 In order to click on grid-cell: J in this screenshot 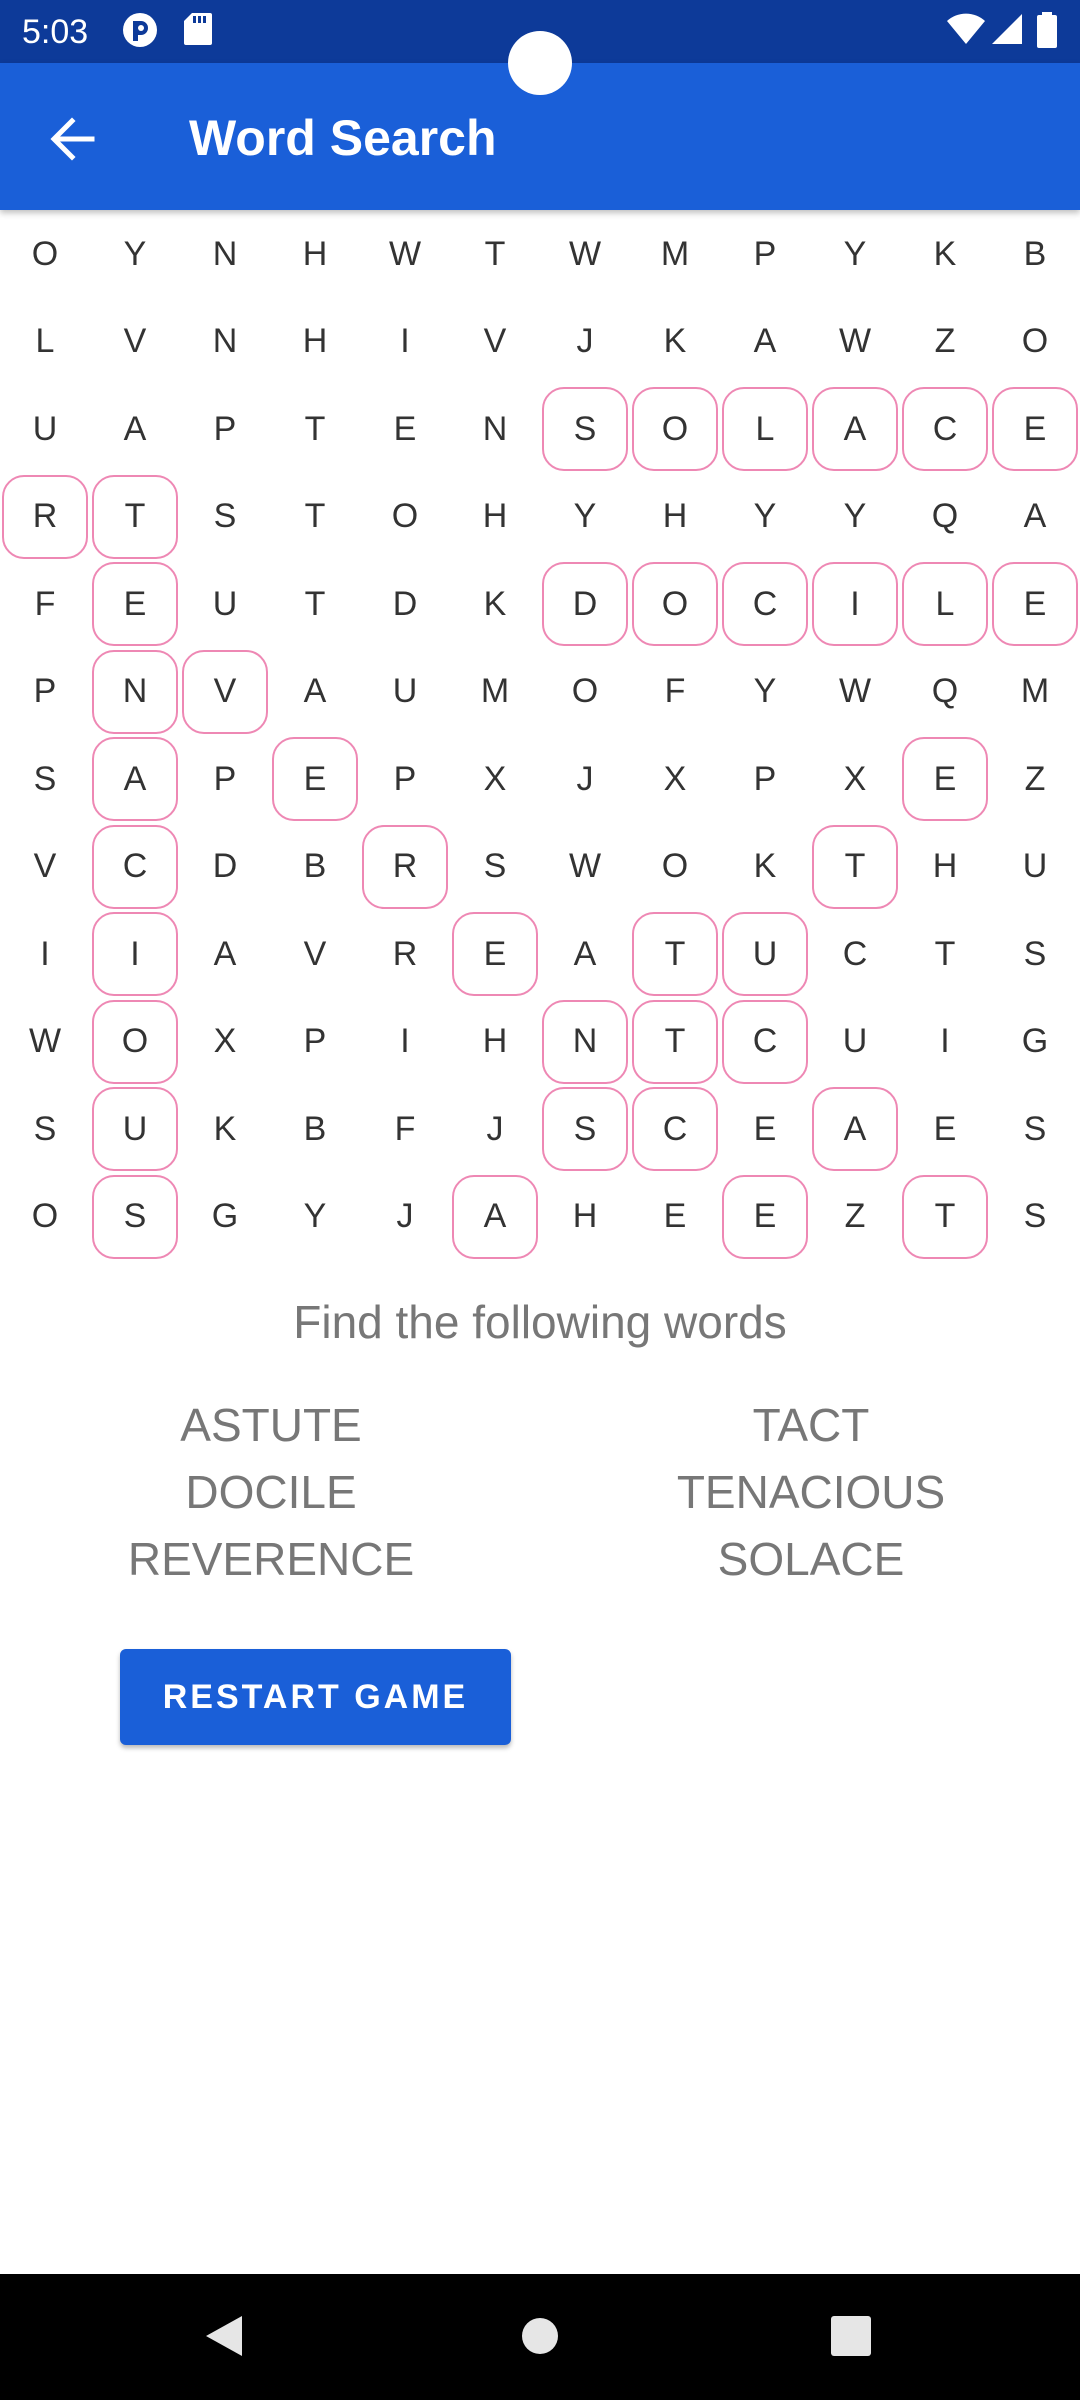, I will do `click(405, 1217)`.